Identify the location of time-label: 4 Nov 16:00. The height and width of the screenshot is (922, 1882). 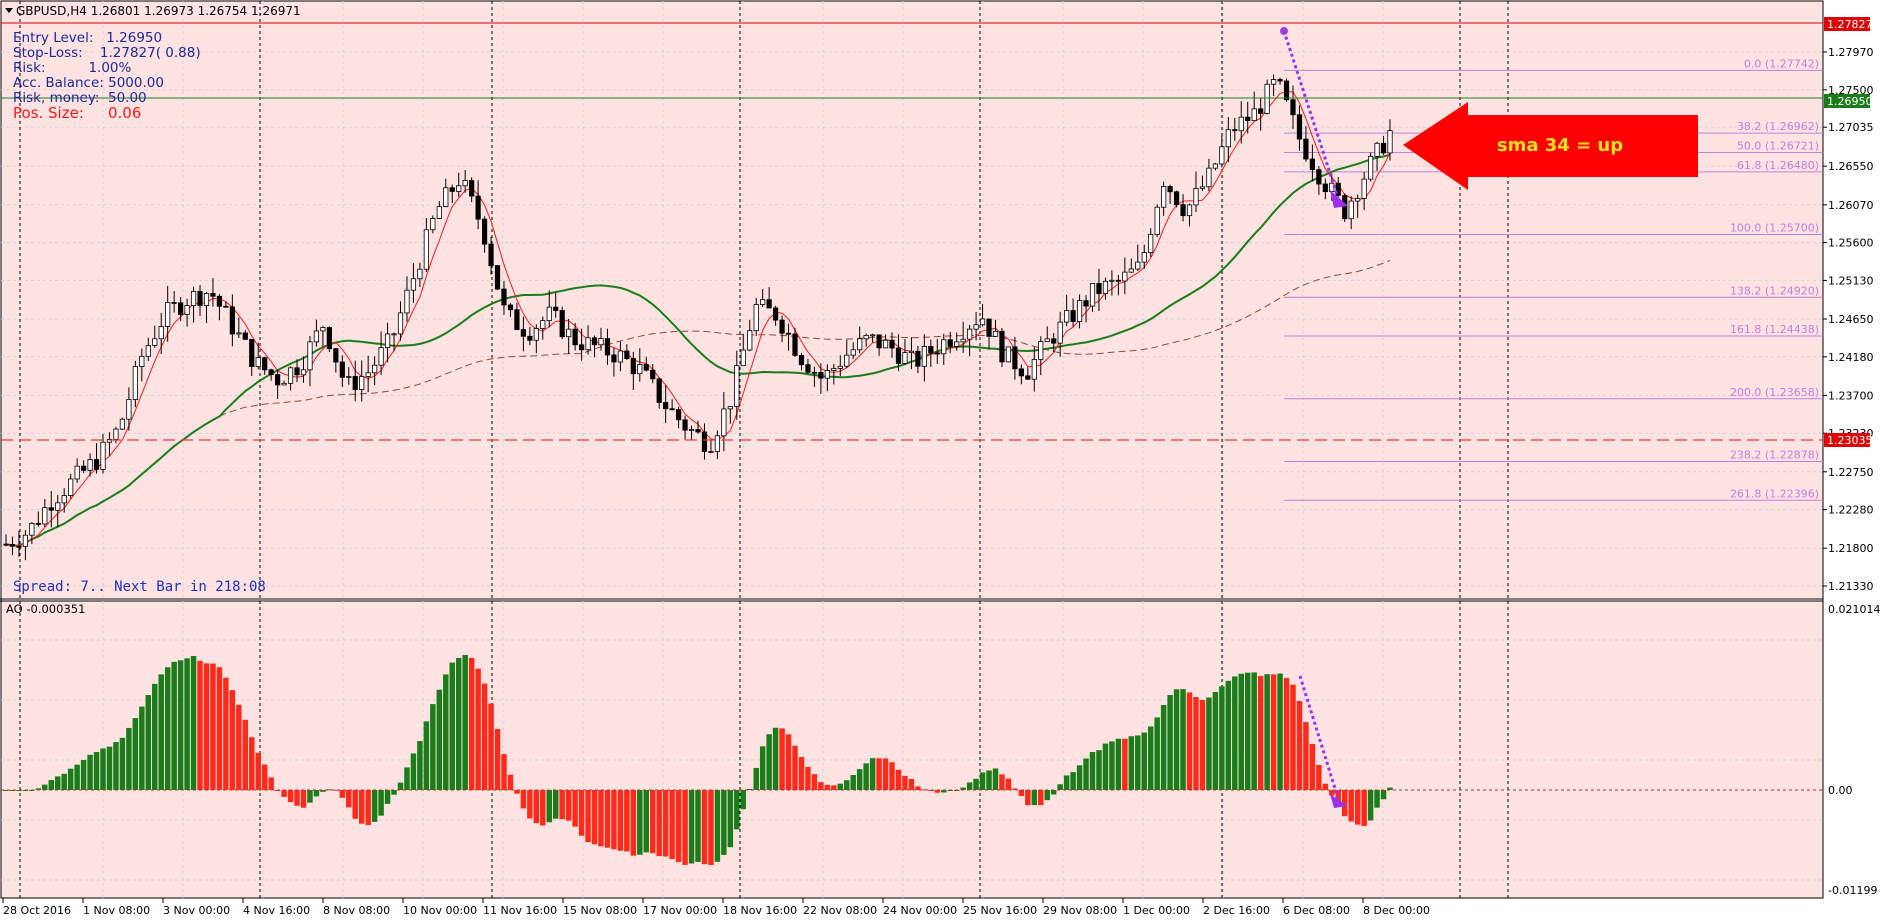
(276, 910).